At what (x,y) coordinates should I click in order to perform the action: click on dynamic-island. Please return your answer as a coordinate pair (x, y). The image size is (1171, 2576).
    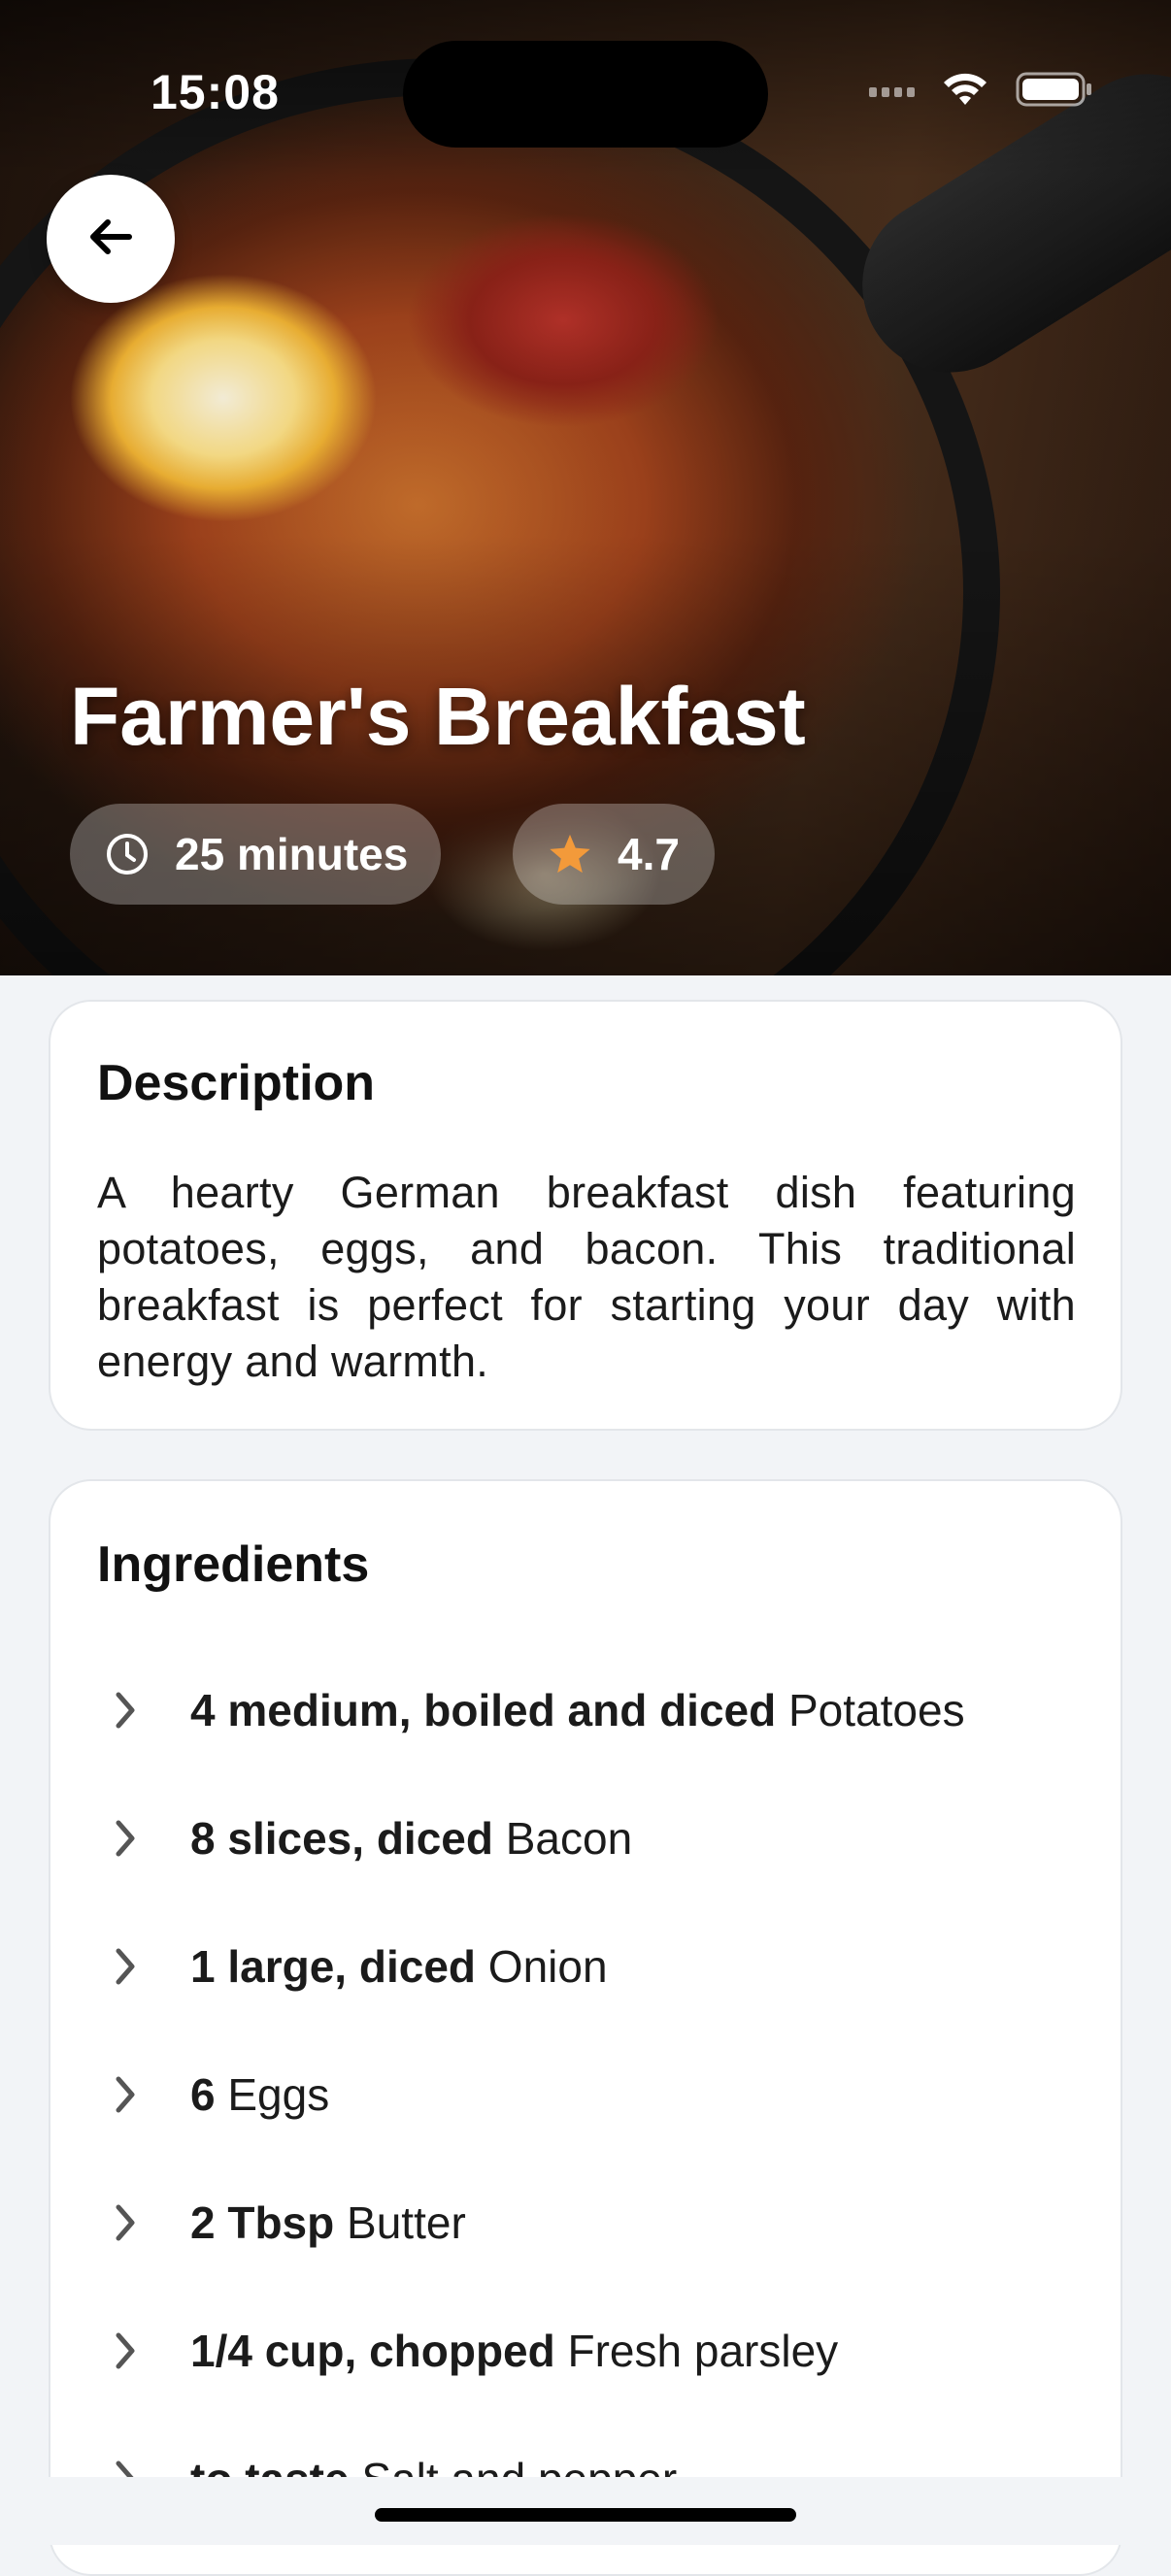
    Looking at the image, I should click on (585, 94).